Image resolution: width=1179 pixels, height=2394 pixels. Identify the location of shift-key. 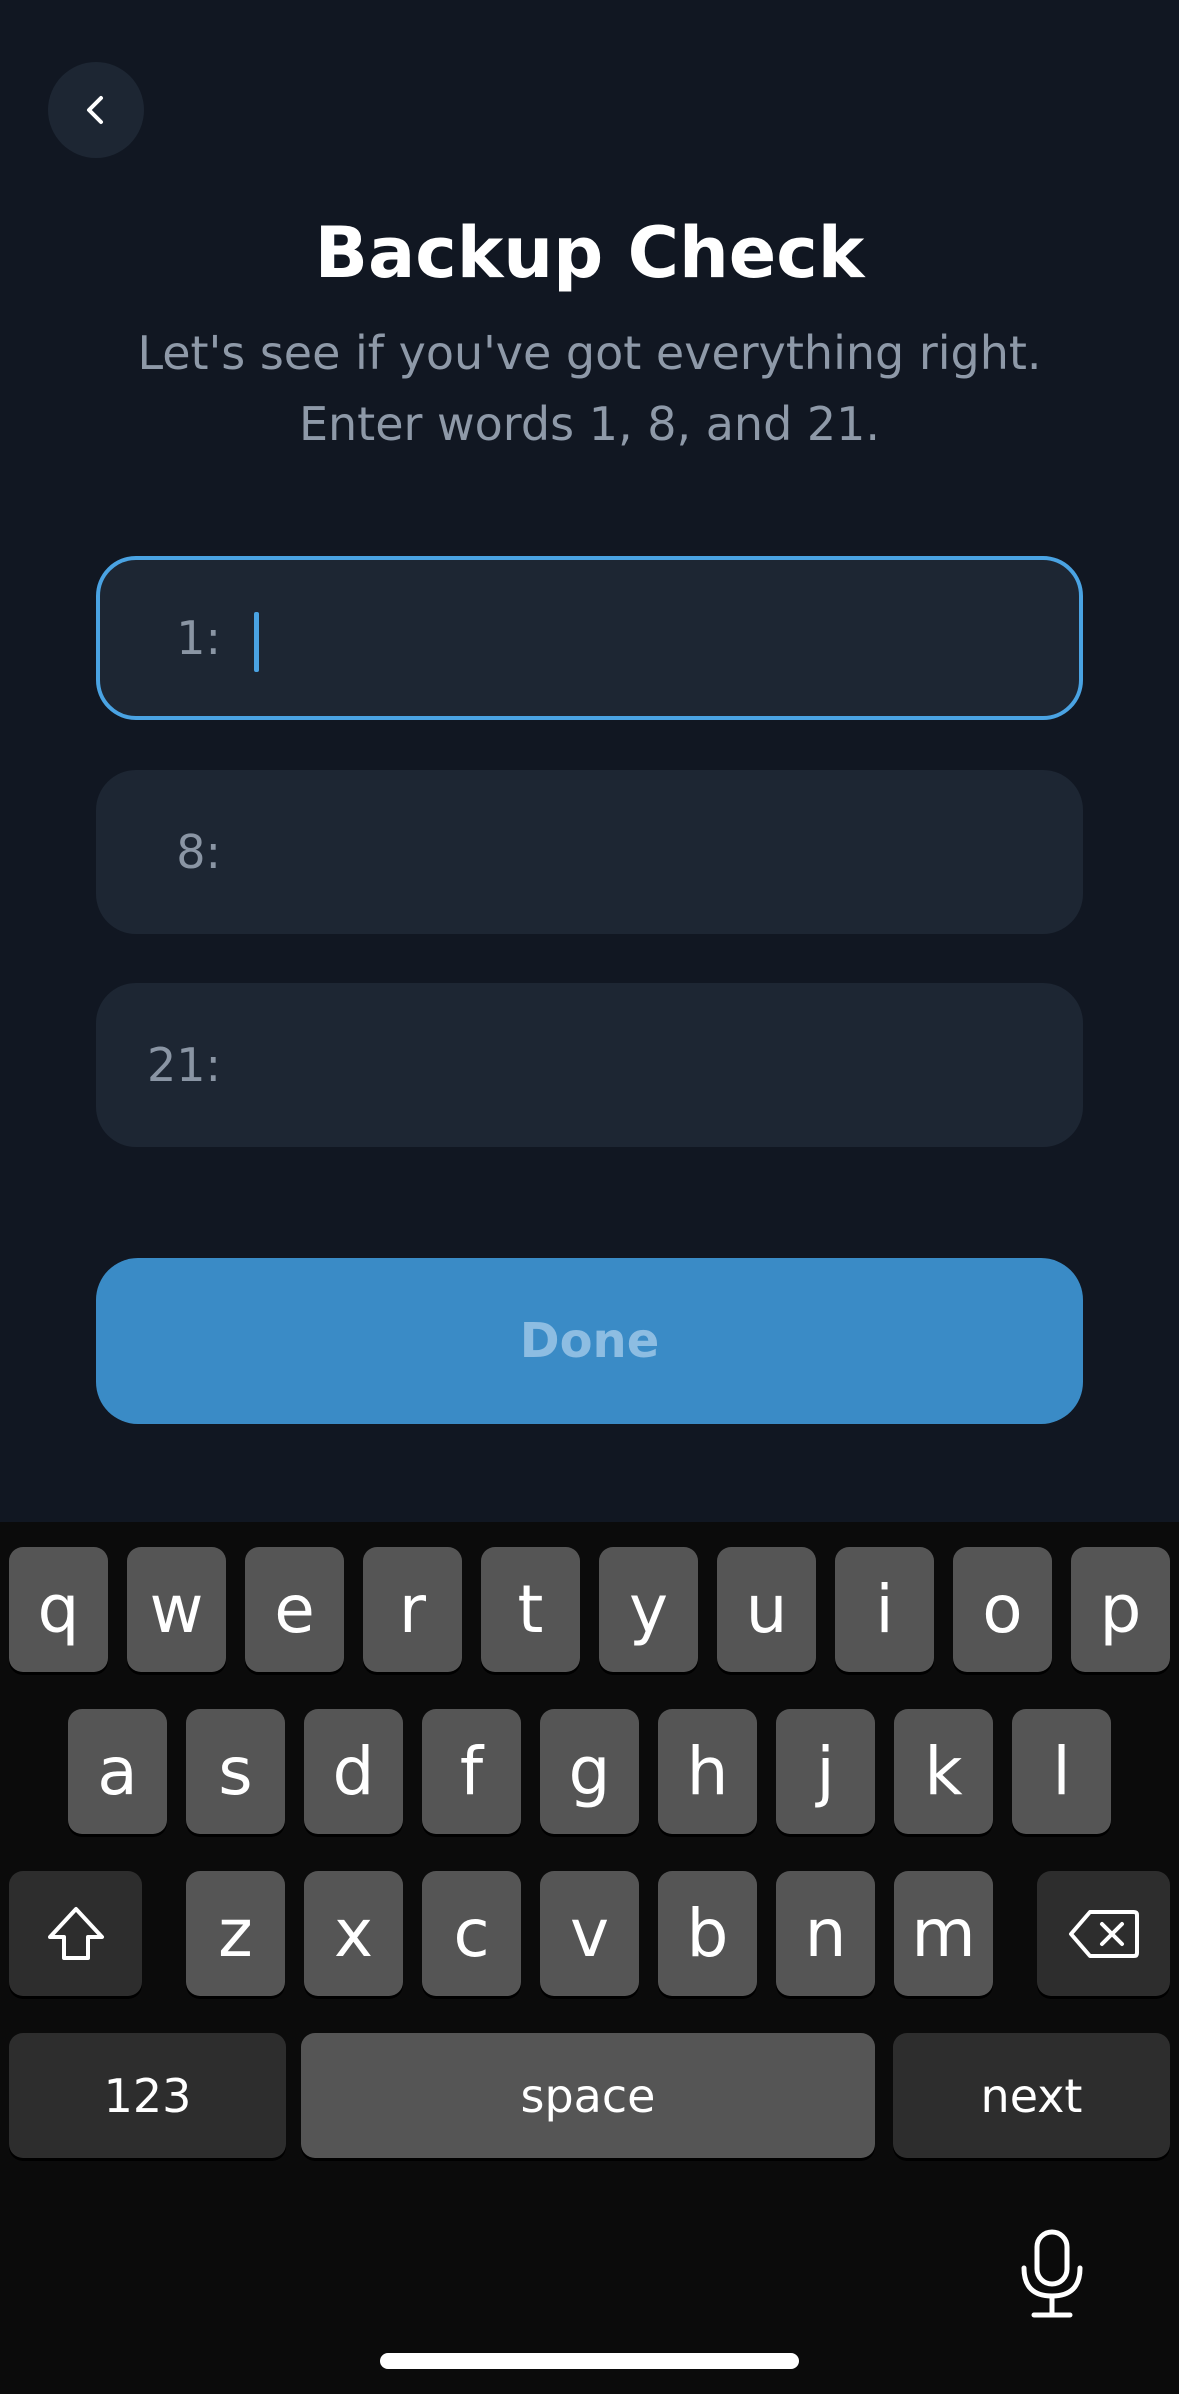
(75, 1933).